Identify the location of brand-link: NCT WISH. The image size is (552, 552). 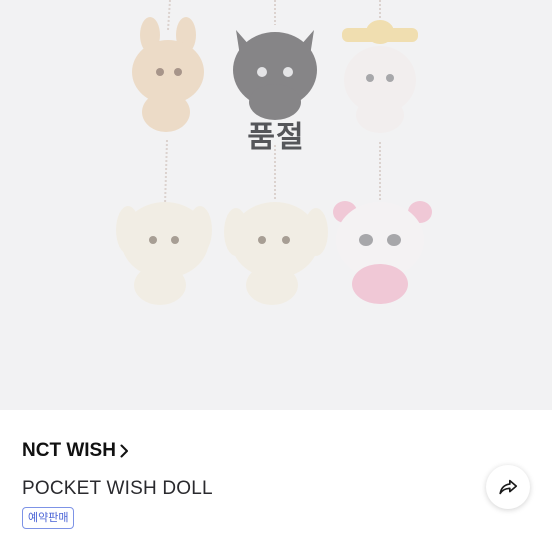
(75, 451).